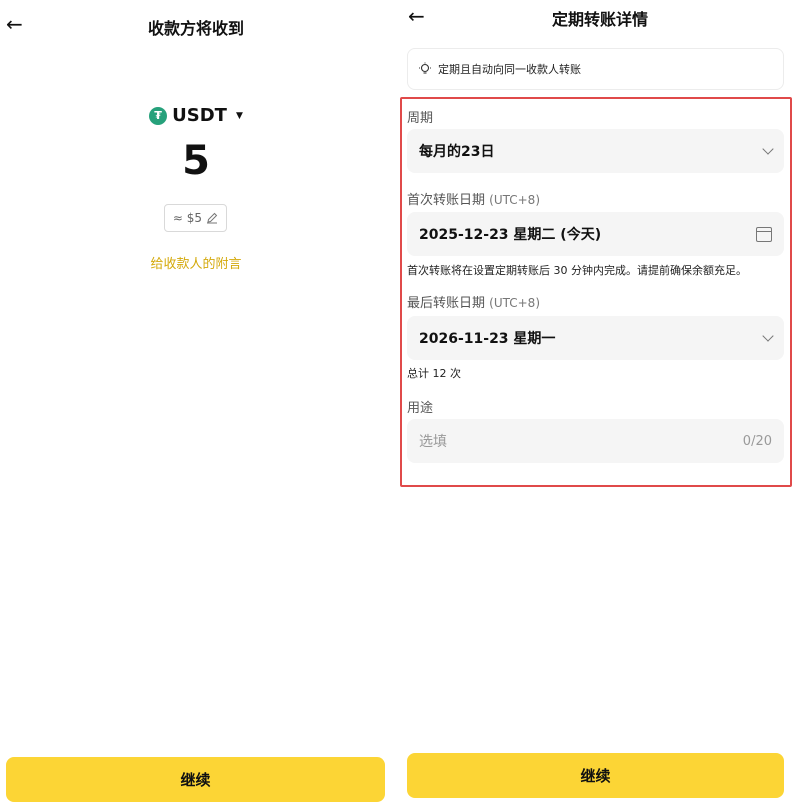 The image size is (800, 808). Describe the element at coordinates (187, 218) in the screenshot. I see `fiat-value: ≈ $5` at that location.